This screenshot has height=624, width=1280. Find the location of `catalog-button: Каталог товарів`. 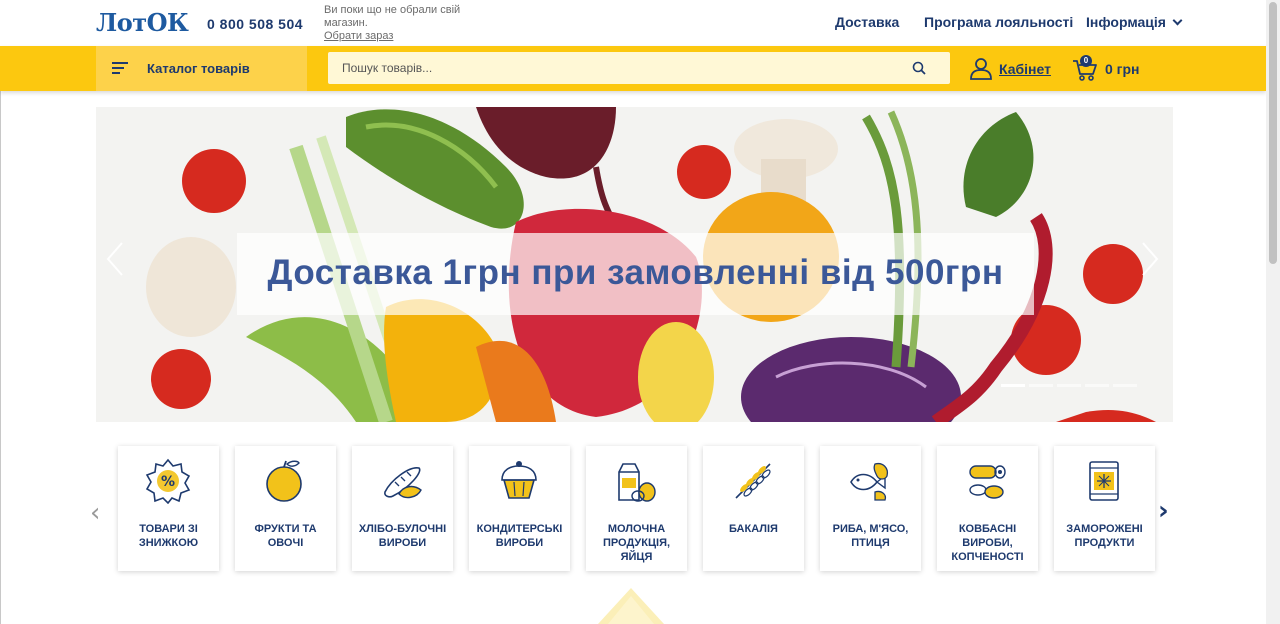

catalog-button: Каталог товарів is located at coordinates (201, 68).